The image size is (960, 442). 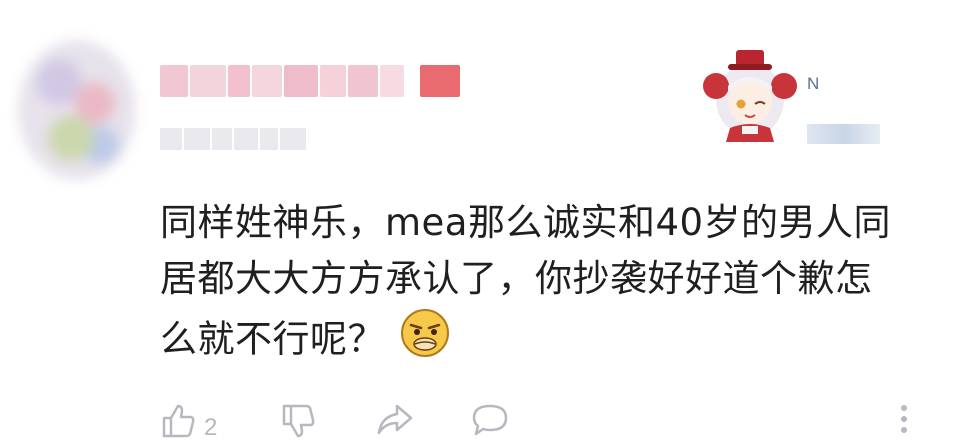 I want to click on thumb-down-icon, so click(x=298, y=421).